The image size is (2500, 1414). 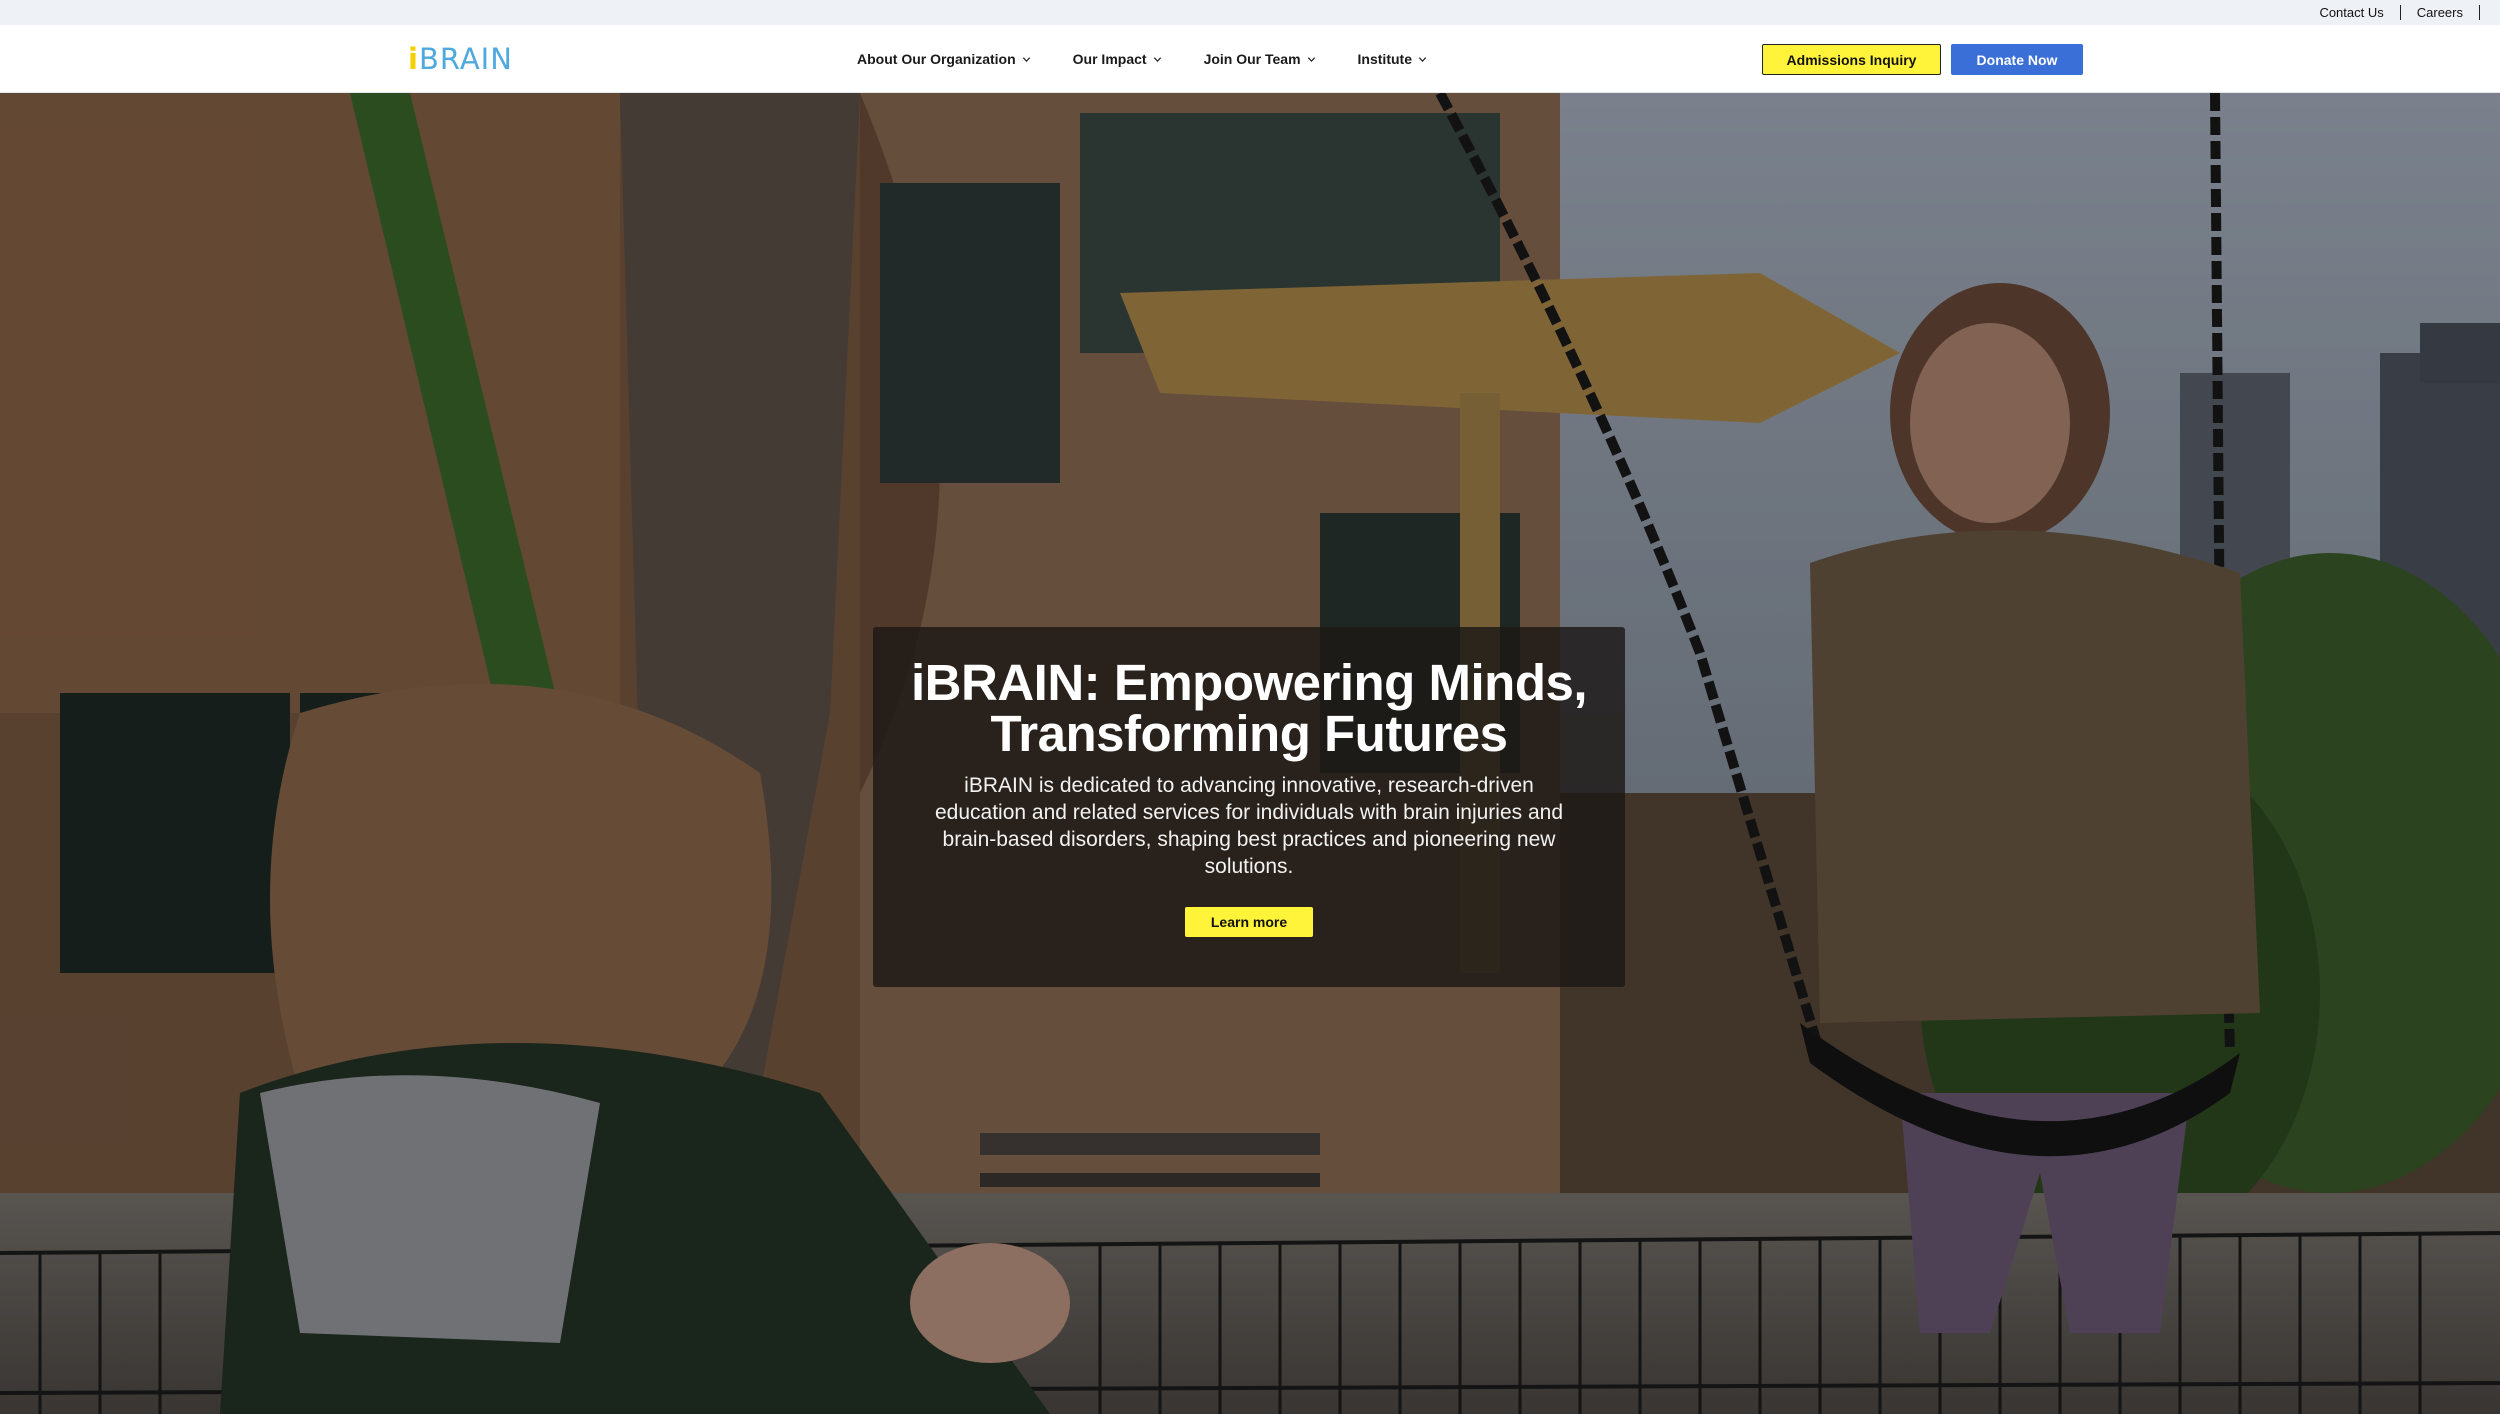 What do you see at coordinates (1851, 59) in the screenshot?
I see `admissions-inquiry-button: Admissions Inquiry` at bounding box center [1851, 59].